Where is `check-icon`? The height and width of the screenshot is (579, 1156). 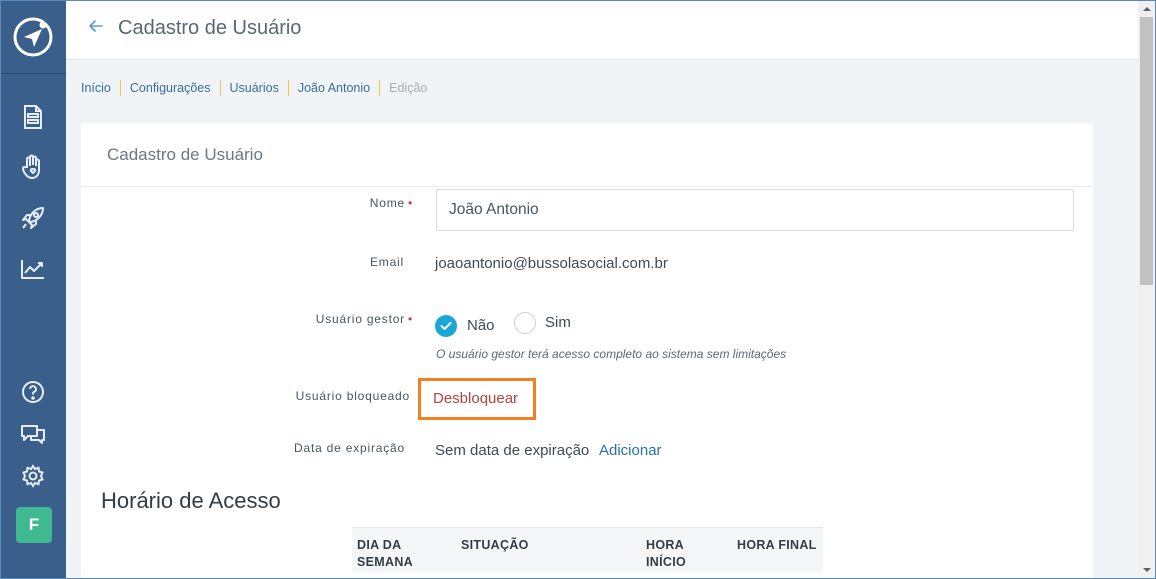 check-icon is located at coordinates (446, 326).